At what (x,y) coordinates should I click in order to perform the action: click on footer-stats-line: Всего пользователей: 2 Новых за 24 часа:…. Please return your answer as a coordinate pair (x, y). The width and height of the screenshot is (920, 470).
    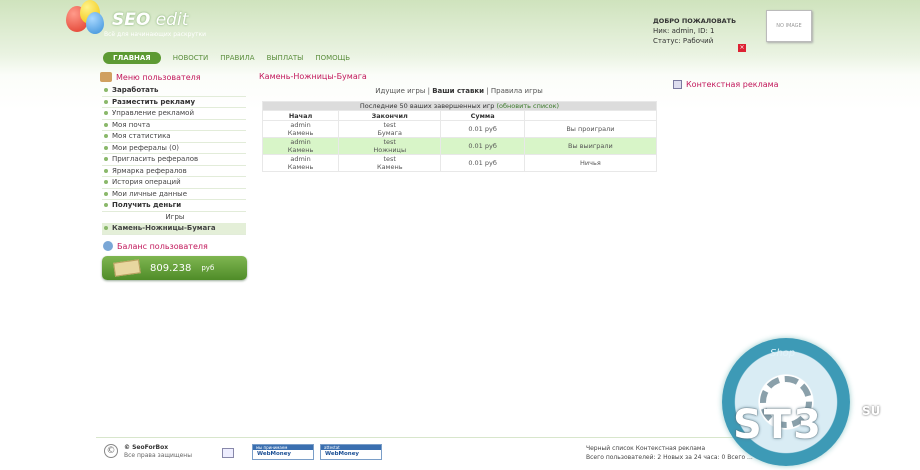
    Looking at the image, I should click on (669, 457).